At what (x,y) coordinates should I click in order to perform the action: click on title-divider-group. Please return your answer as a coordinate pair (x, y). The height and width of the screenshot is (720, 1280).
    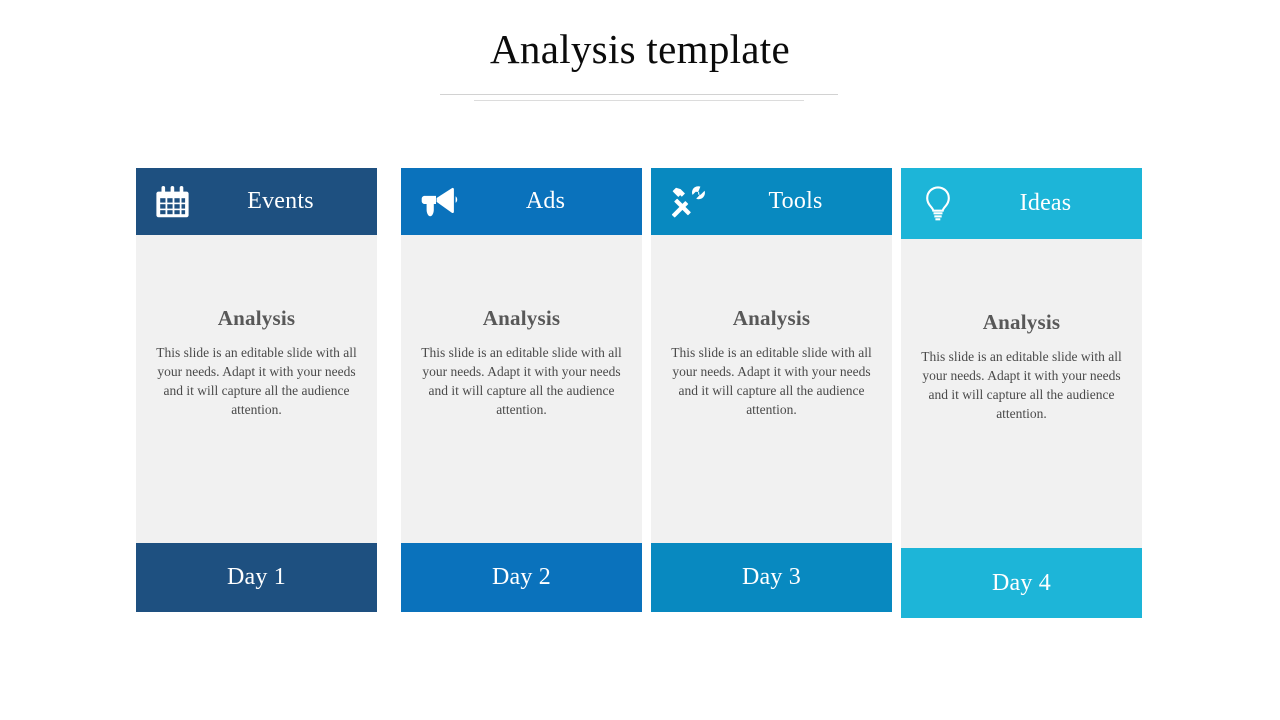
    Looking at the image, I should click on (640, 98).